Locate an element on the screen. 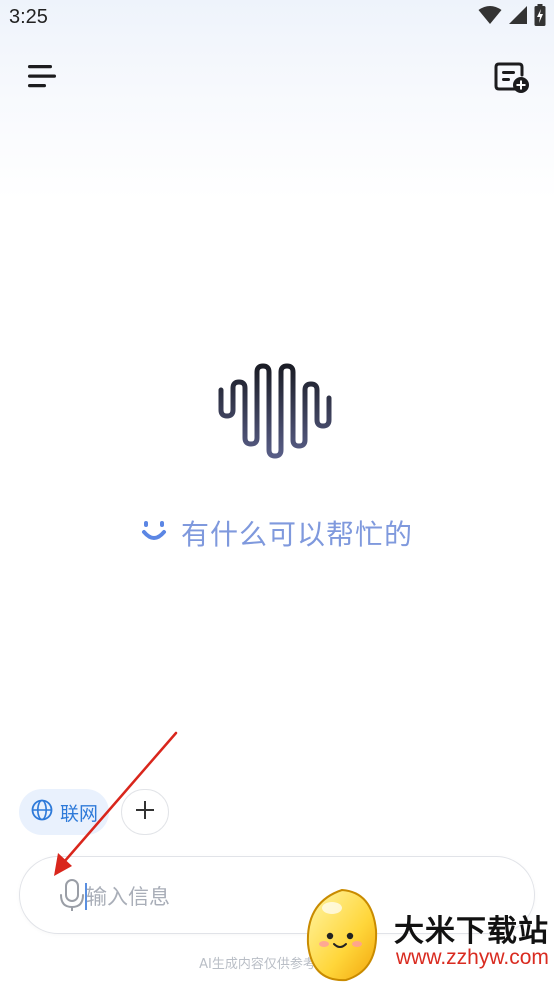 The height and width of the screenshot is (984, 554). watermark-title: 大米下载站 is located at coordinates (471, 931).